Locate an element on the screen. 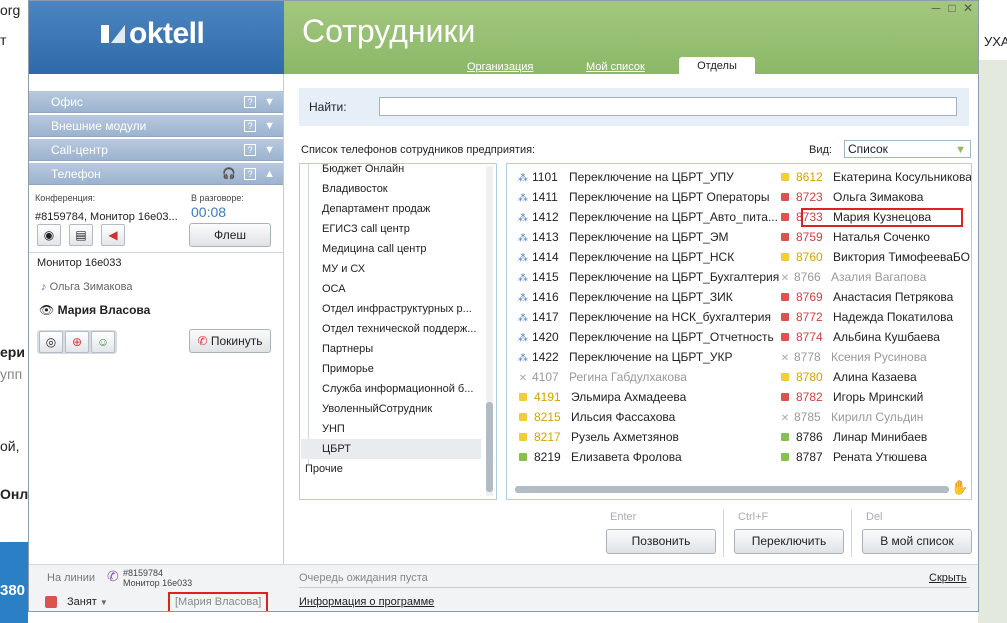 The image size is (1007, 623). employee-row: ✕ 8778 Ксения Русинова is located at coordinates (853, 357).